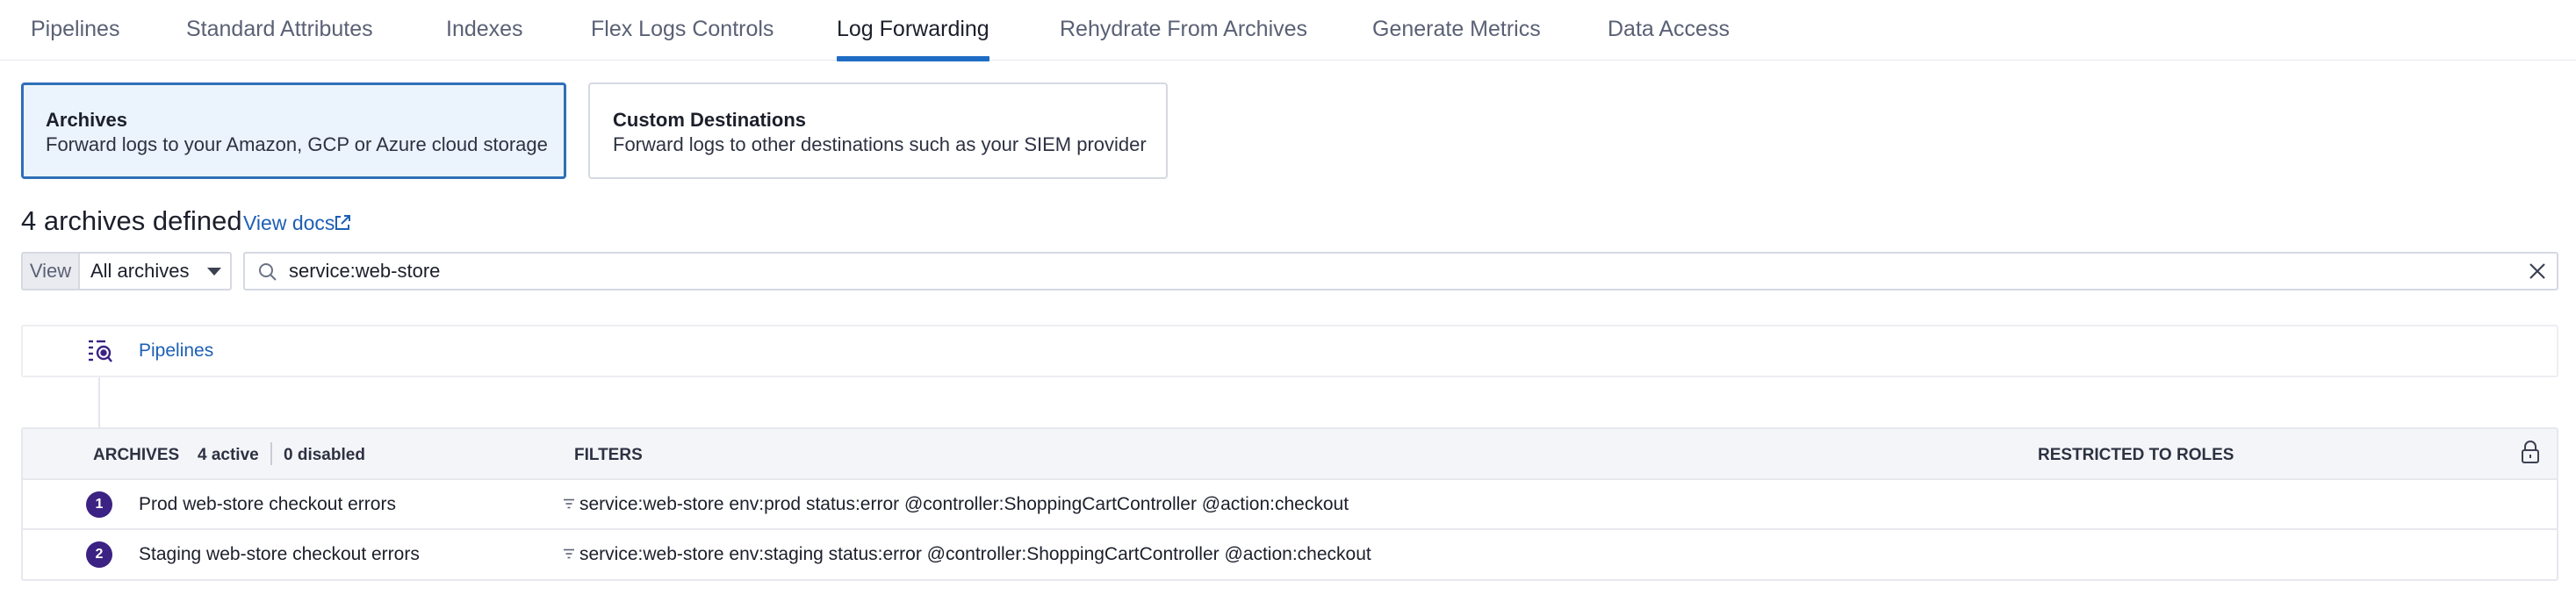 This screenshot has height=602, width=2576. Describe the element at coordinates (99, 504) in the screenshot. I see `archive-order-badge: 1` at that location.